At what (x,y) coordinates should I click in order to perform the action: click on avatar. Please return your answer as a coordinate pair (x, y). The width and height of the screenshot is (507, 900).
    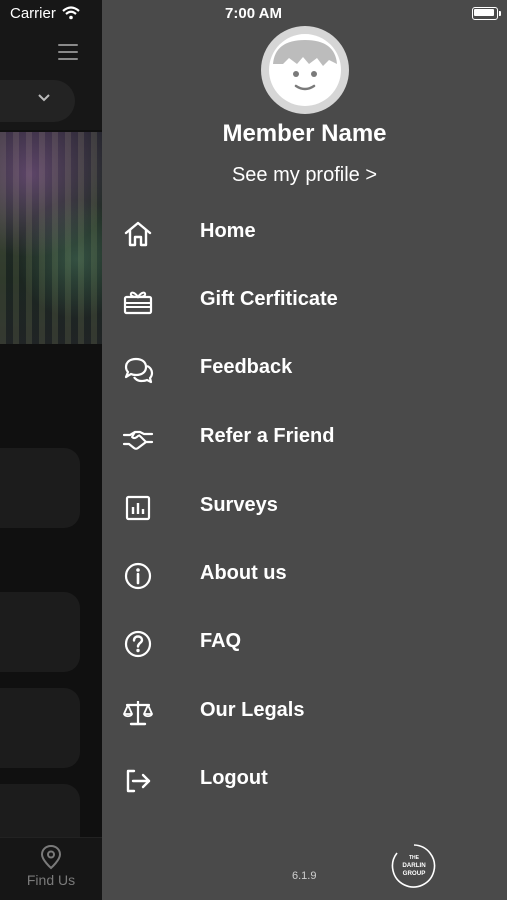
    Looking at the image, I should click on (305, 70).